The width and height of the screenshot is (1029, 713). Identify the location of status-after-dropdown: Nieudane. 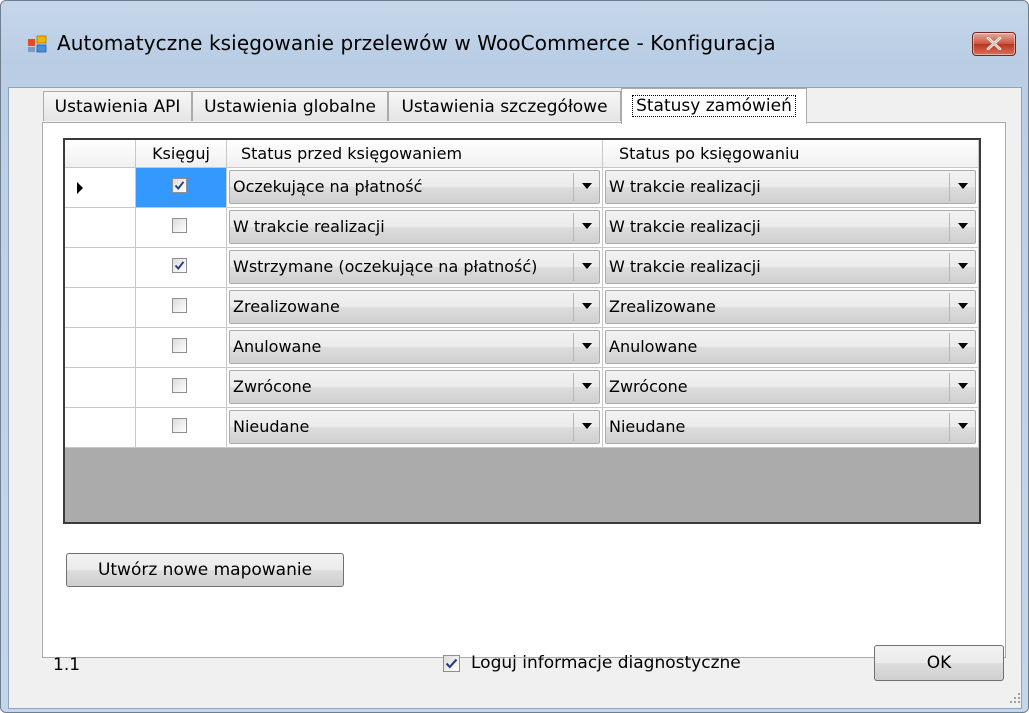
(790, 427).